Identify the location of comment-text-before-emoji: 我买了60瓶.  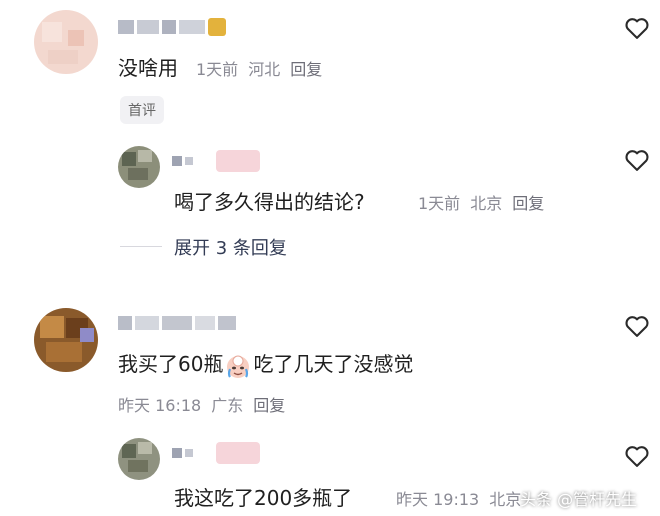
(171, 364).